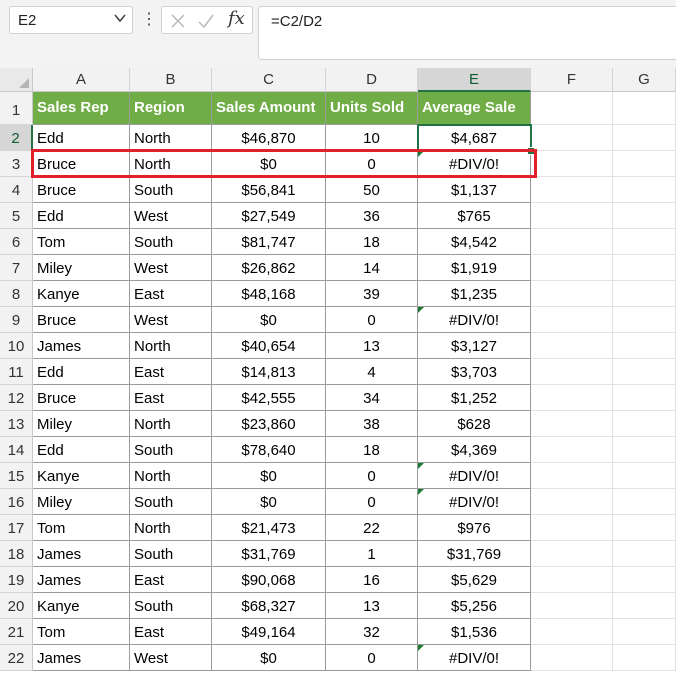 Image resolution: width=676 pixels, height=673 pixels. What do you see at coordinates (269, 632) in the screenshot?
I see `sales-amount-cell: $49,164` at bounding box center [269, 632].